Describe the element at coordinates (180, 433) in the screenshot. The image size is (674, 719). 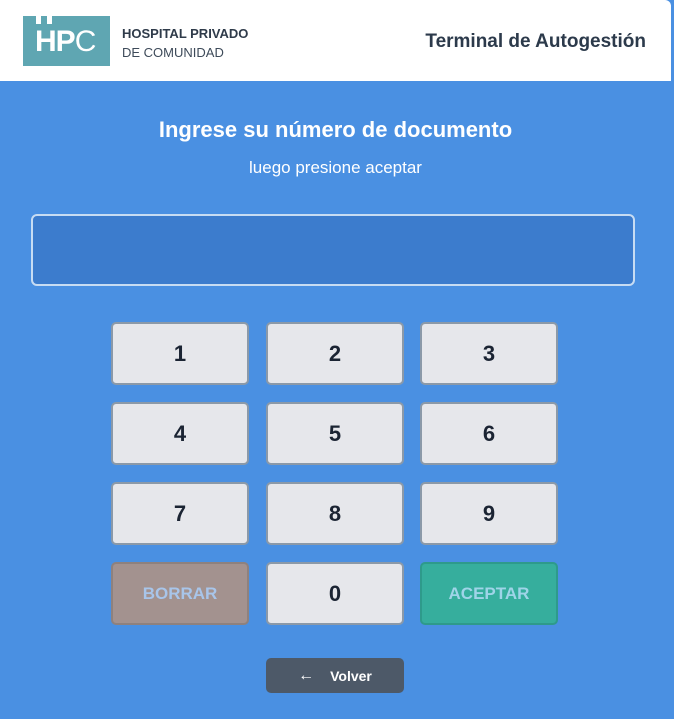
I see `key-4: 4` at that location.